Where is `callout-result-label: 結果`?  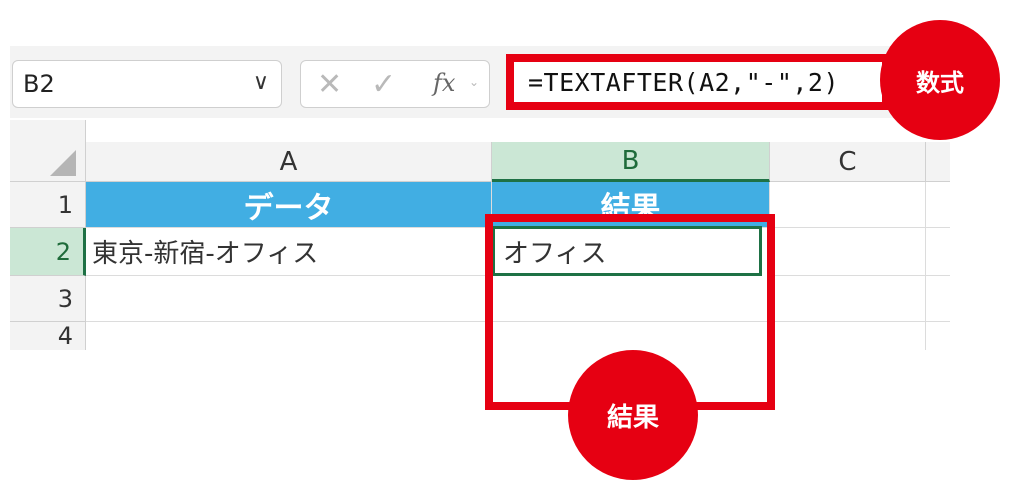
callout-result-label: 結果 is located at coordinates (632, 417).